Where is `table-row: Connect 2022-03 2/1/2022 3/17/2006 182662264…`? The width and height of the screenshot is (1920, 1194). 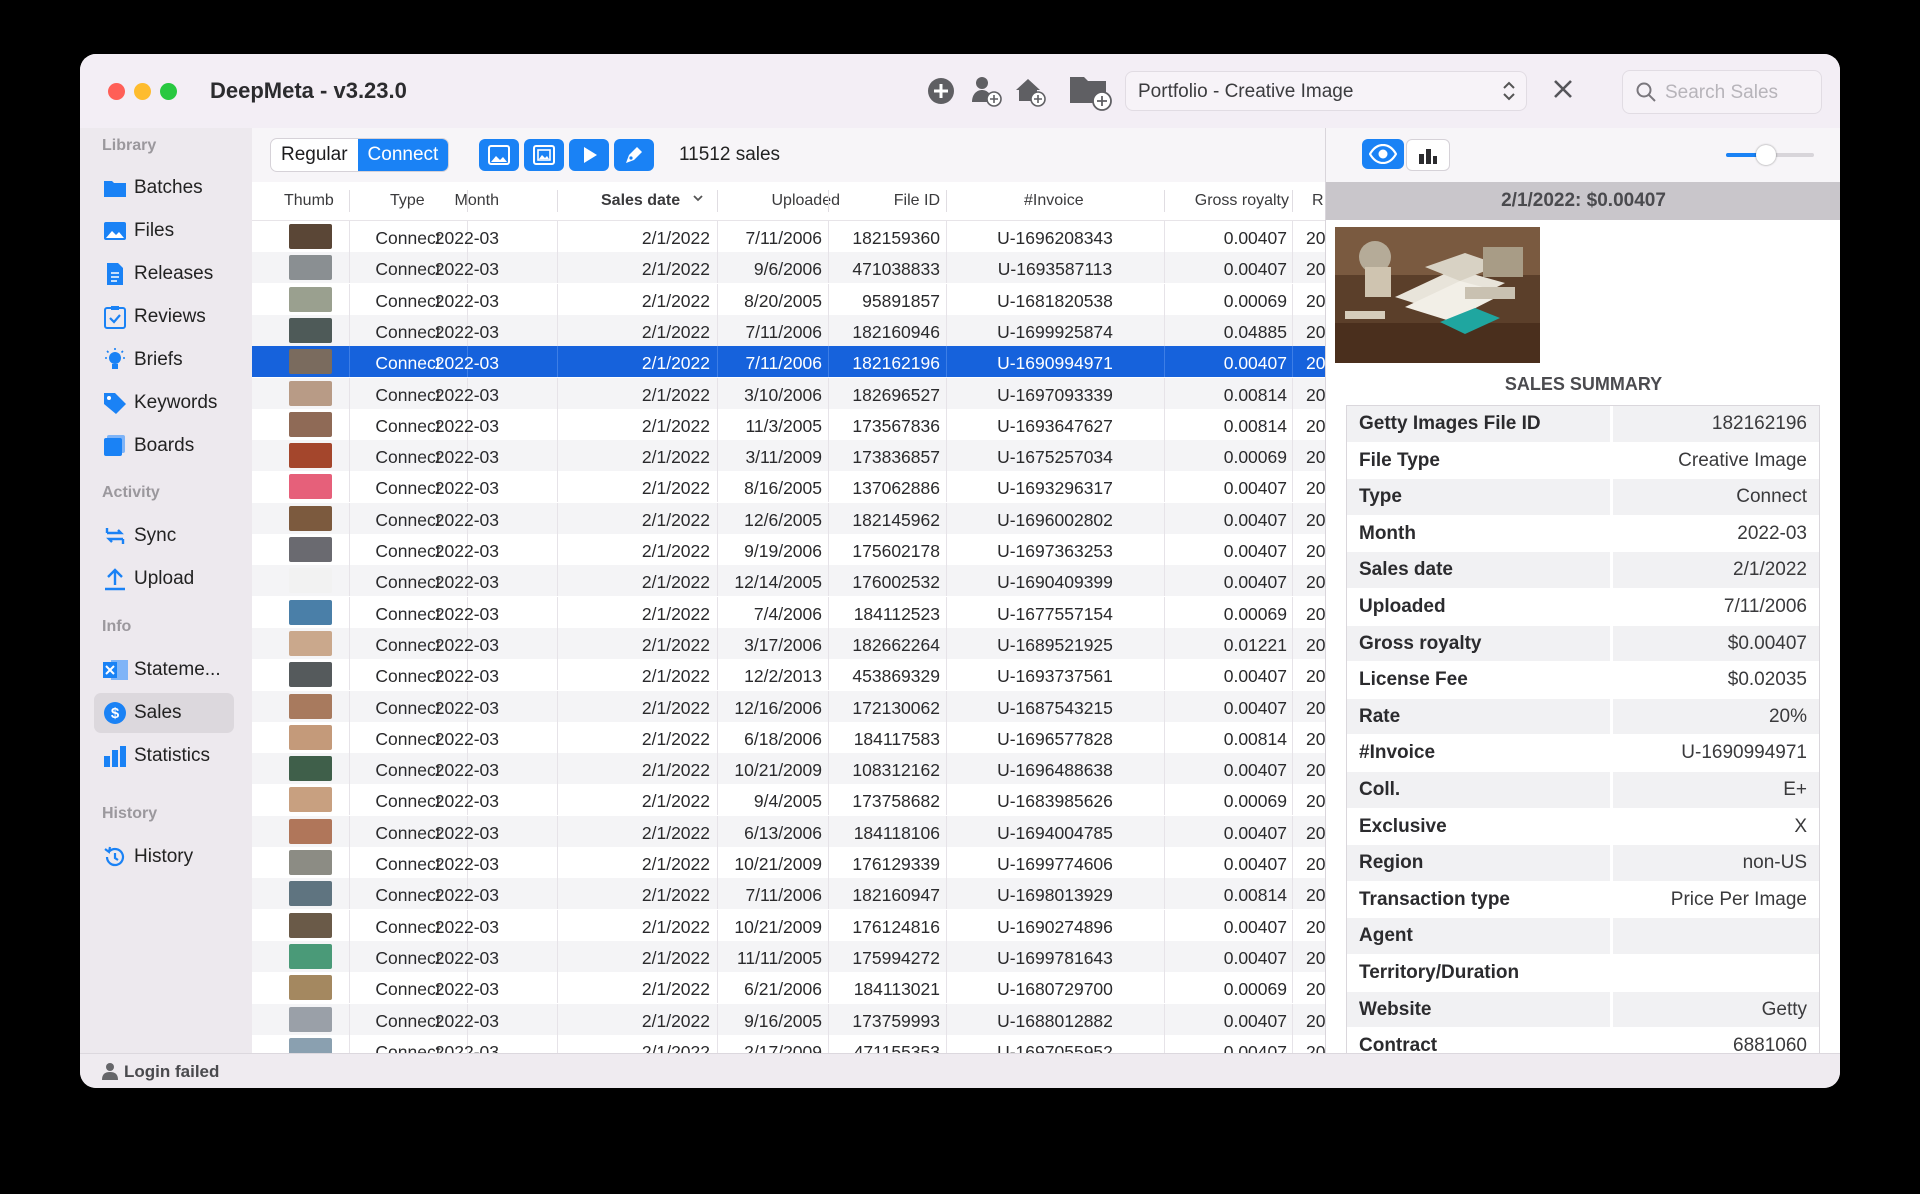 table-row: Connect 2022-03 2/1/2022 3/17/2006 182662264… is located at coordinates (788, 643).